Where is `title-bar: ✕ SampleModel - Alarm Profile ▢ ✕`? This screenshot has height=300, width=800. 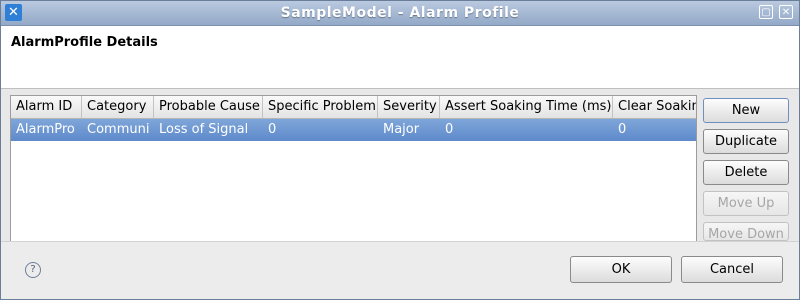
title-bar: ✕ SampleModel - Alarm Profile ▢ ✕ is located at coordinates (400, 13).